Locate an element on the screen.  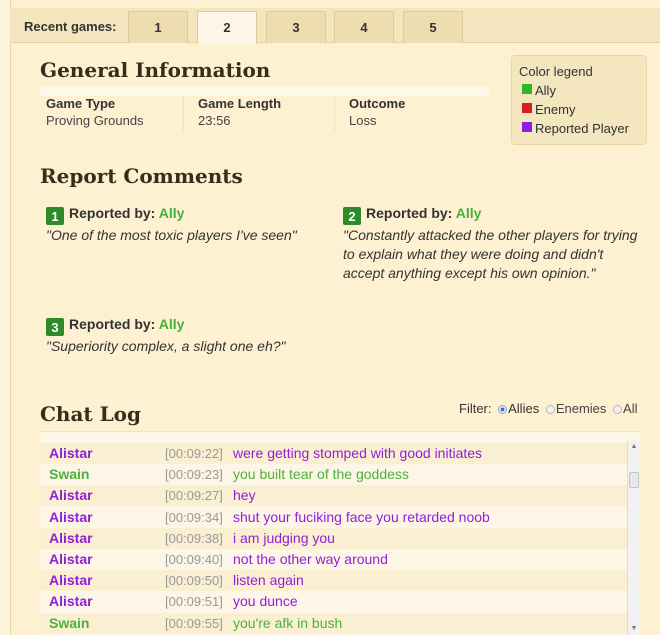
general-info-band is located at coordinates (265, 91).